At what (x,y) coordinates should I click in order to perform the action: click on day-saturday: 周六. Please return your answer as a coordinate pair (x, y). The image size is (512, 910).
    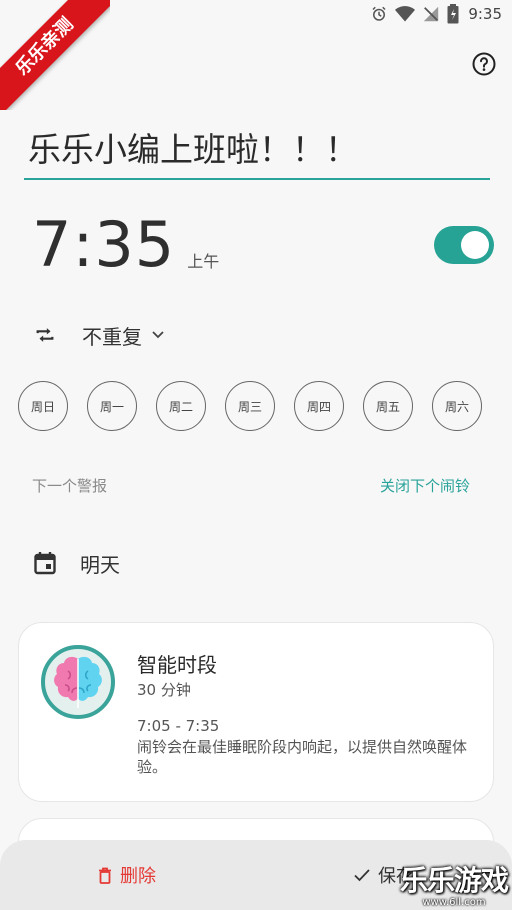
    Looking at the image, I should click on (457, 406).